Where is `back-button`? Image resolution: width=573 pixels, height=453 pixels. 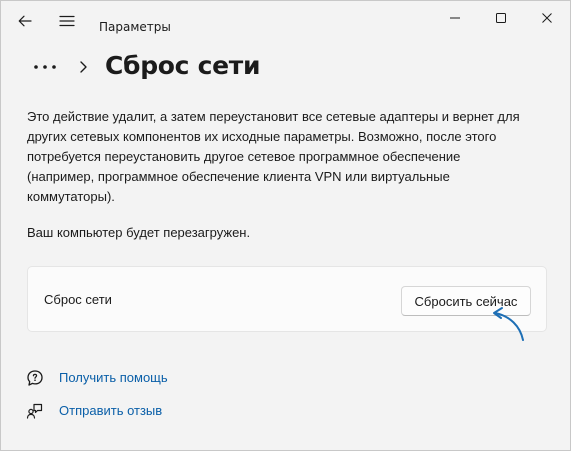
back-button is located at coordinates (25, 21).